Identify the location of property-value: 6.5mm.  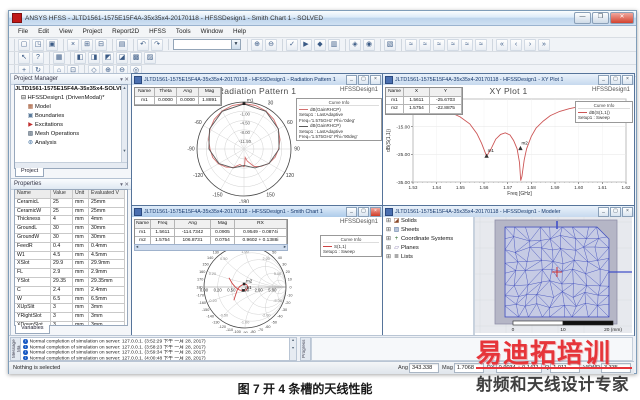
(107, 300).